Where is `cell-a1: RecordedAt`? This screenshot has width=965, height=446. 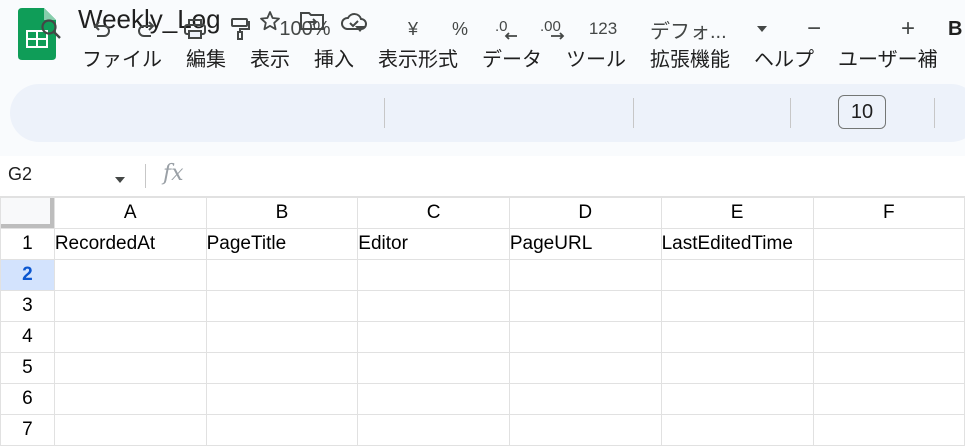
cell-a1: RecordedAt is located at coordinates (130, 244).